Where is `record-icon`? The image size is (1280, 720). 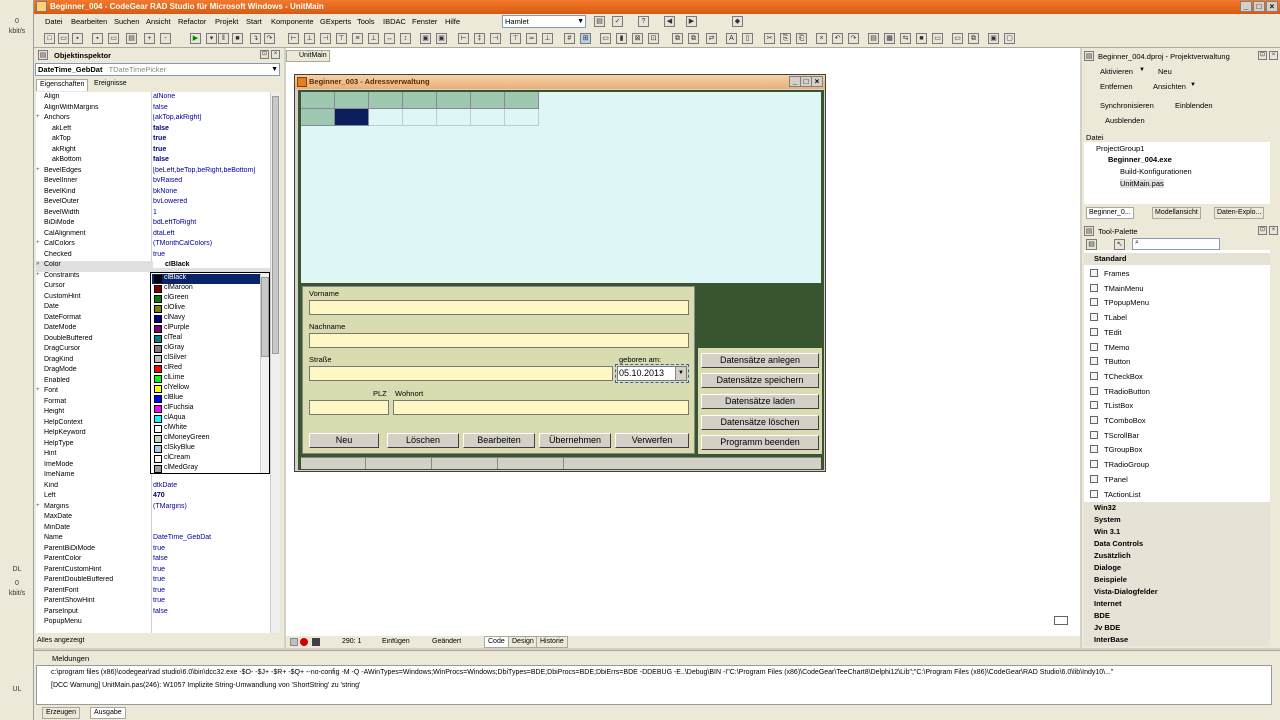
record-icon is located at coordinates (304, 642).